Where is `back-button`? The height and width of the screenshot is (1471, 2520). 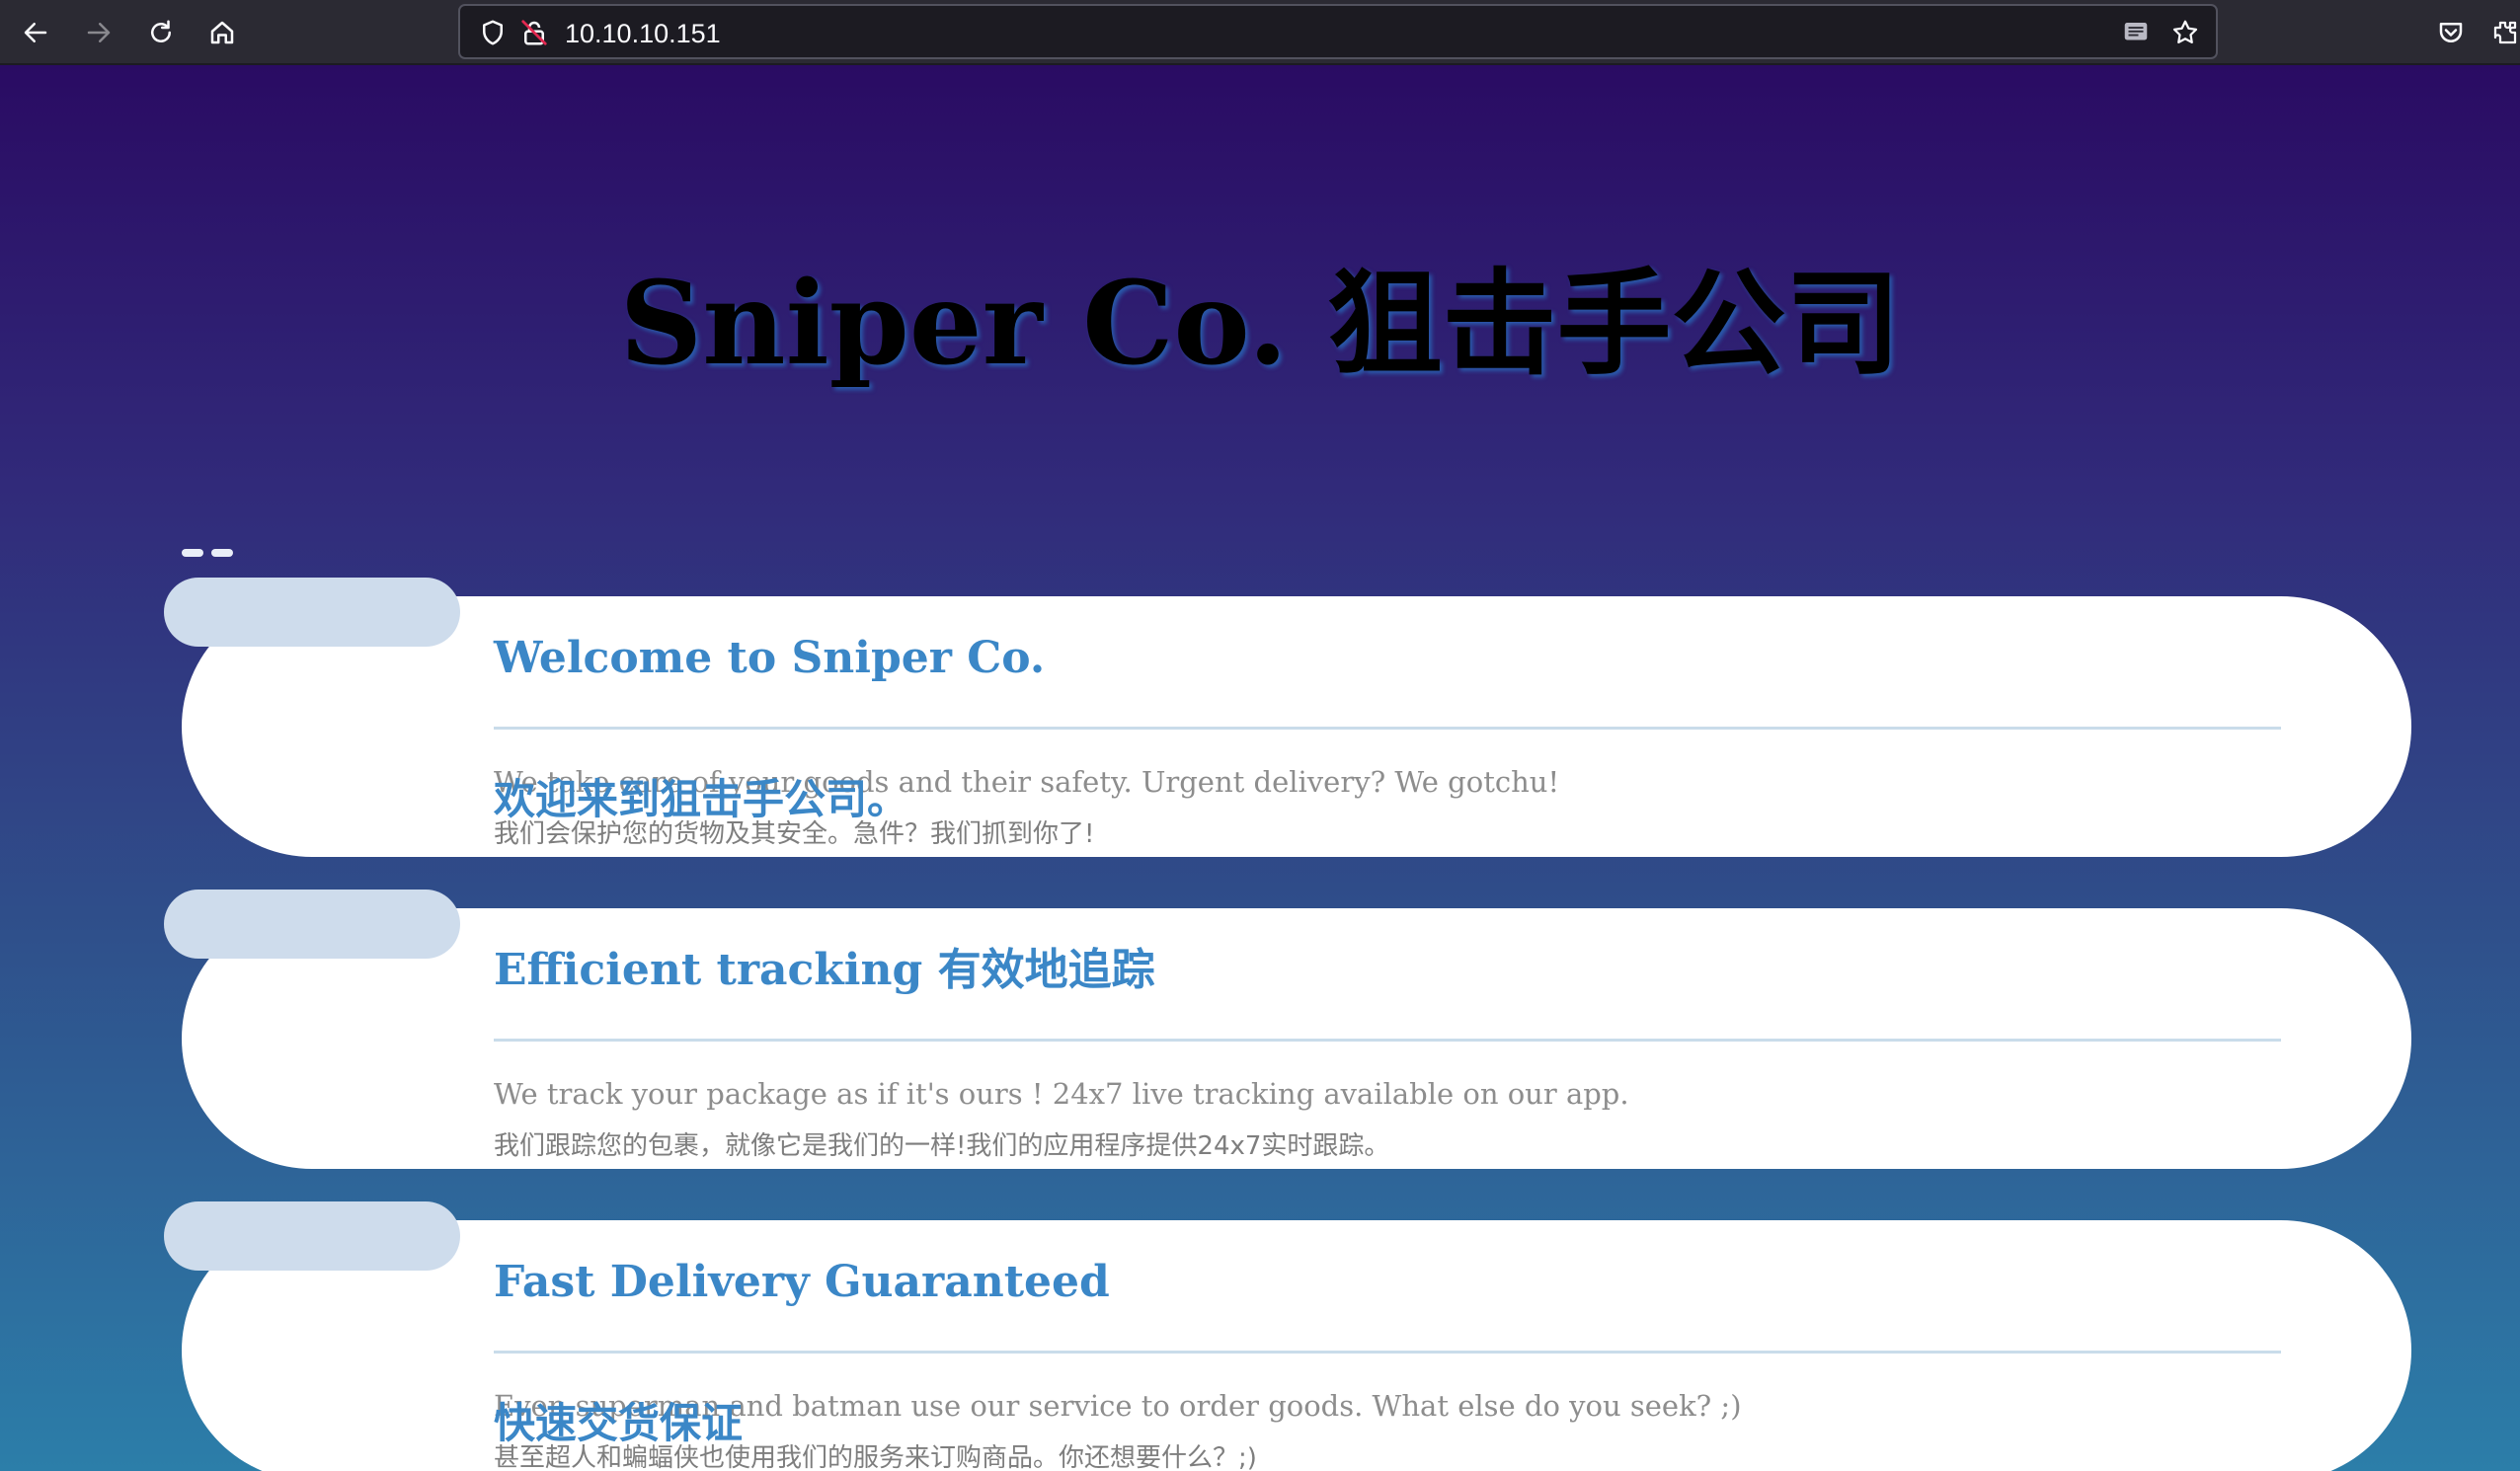 back-button is located at coordinates (35, 32).